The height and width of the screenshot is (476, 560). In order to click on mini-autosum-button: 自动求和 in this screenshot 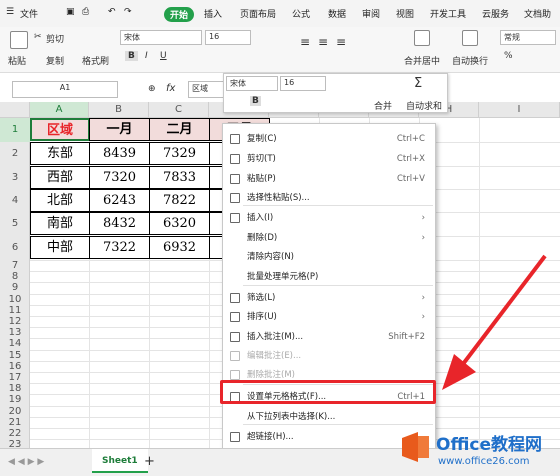, I will do `click(424, 105)`.